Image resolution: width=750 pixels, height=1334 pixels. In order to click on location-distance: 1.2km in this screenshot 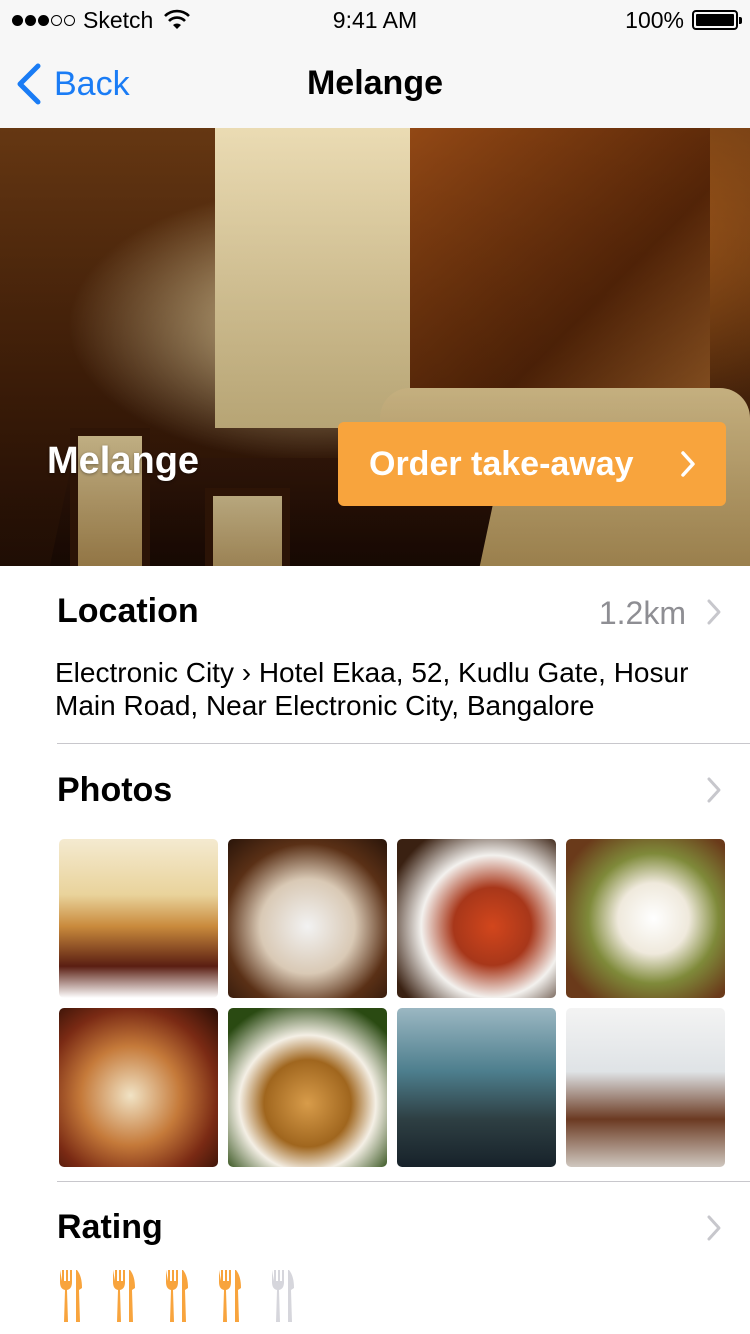, I will do `click(642, 613)`.